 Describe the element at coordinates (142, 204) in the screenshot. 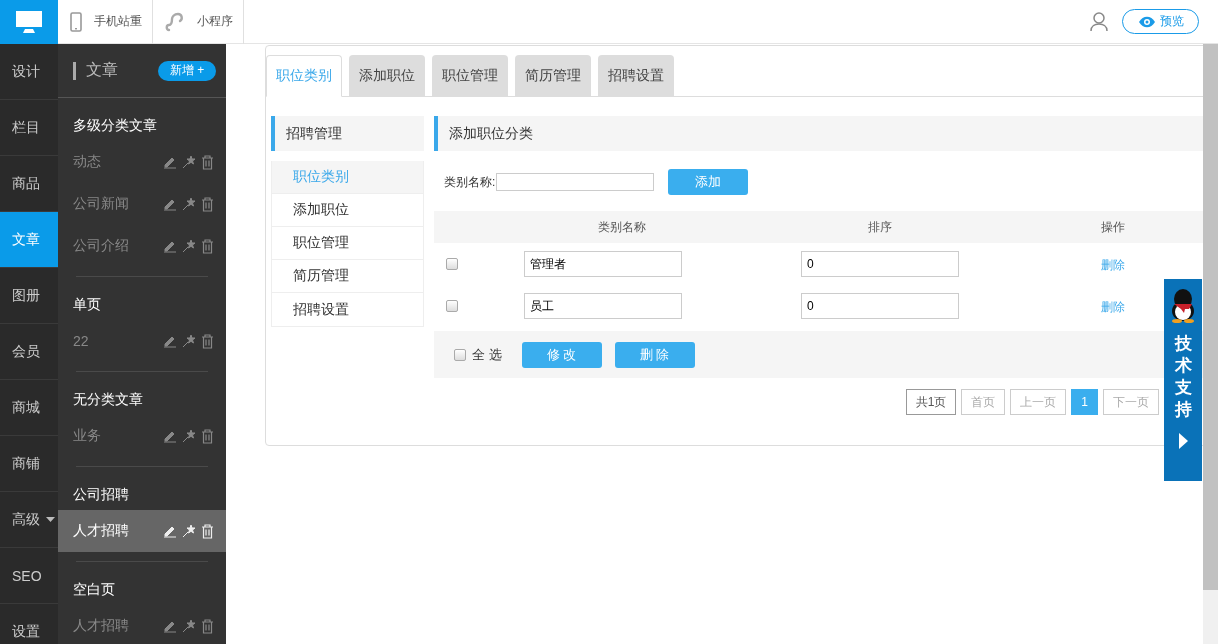

I see `article-category: 公司新闻` at that location.